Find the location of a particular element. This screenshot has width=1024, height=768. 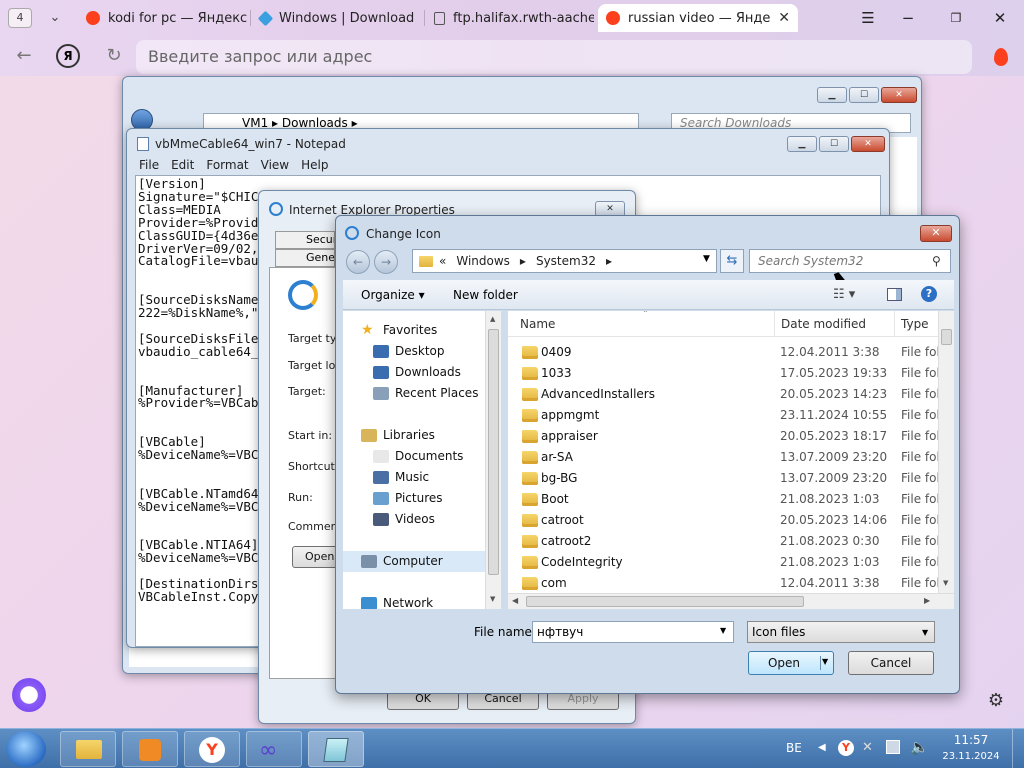

file-name-input: нфтвуч ▼ is located at coordinates (633, 632).